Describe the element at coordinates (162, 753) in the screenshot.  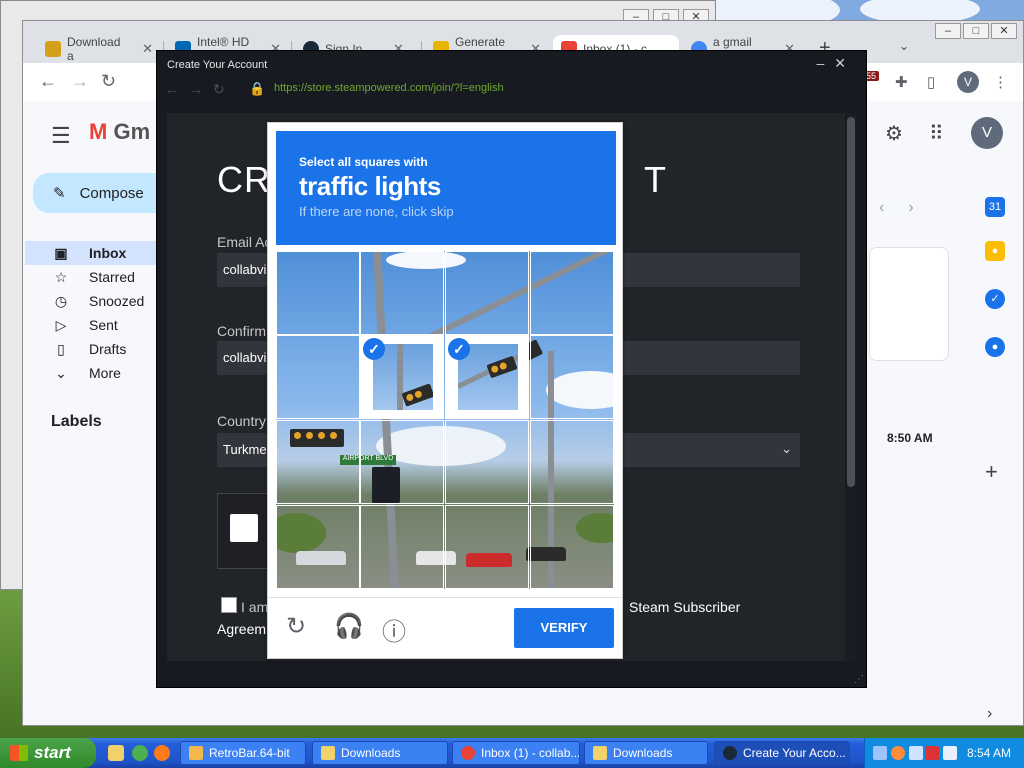
I see `firefox-icon` at that location.